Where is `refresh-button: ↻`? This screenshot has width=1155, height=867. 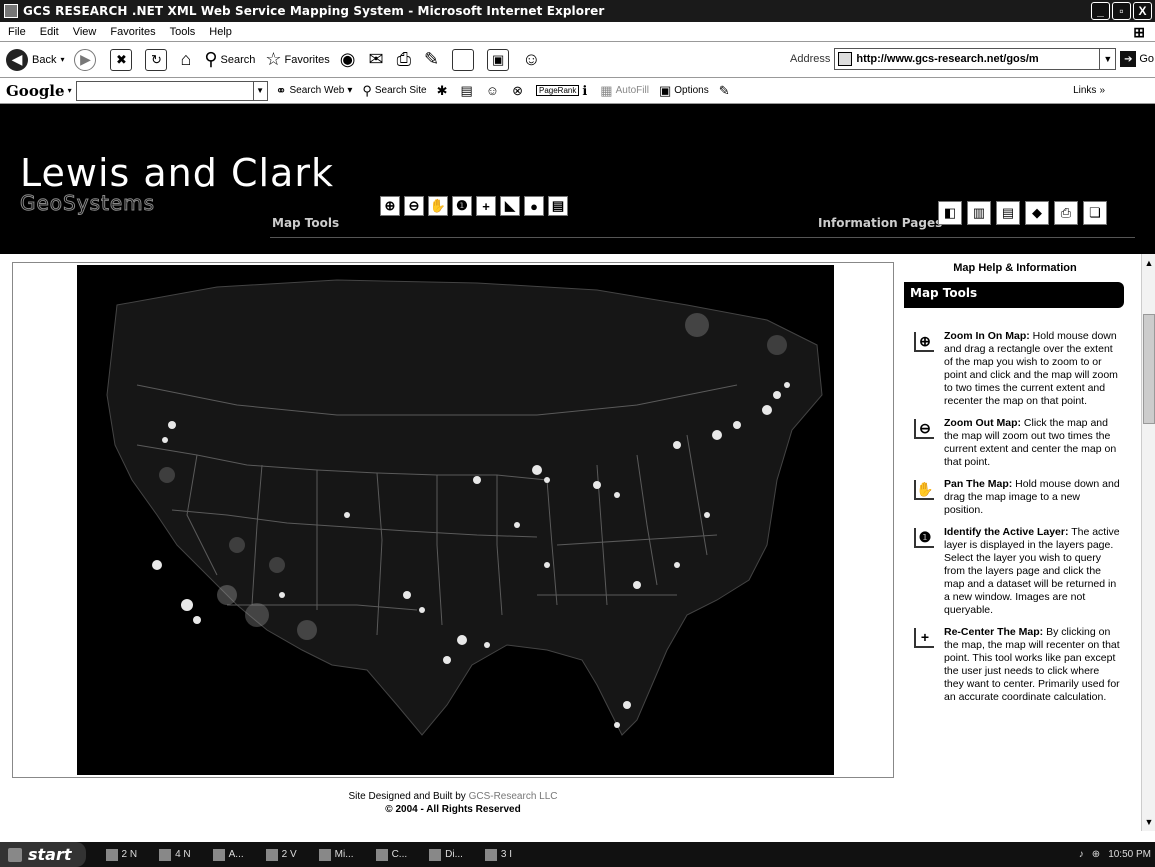
refresh-button: ↻ is located at coordinates (157, 59).